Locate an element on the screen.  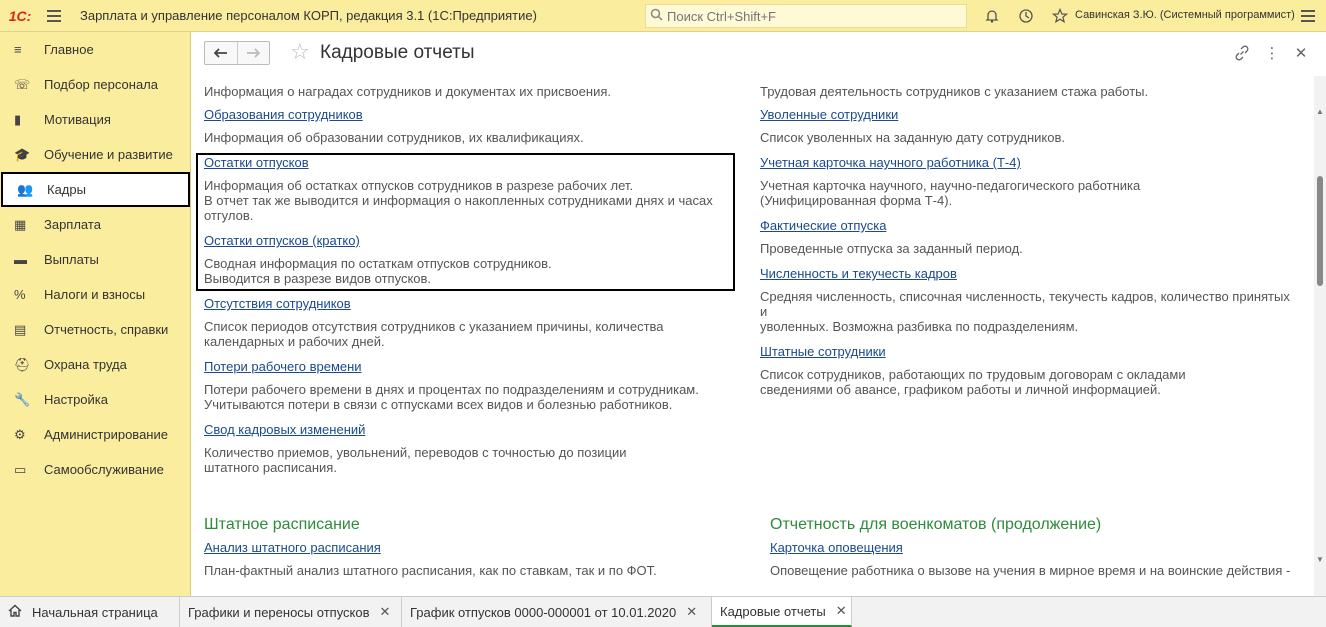
scroll-up-icon: ▲ is located at coordinates (1320, 112).